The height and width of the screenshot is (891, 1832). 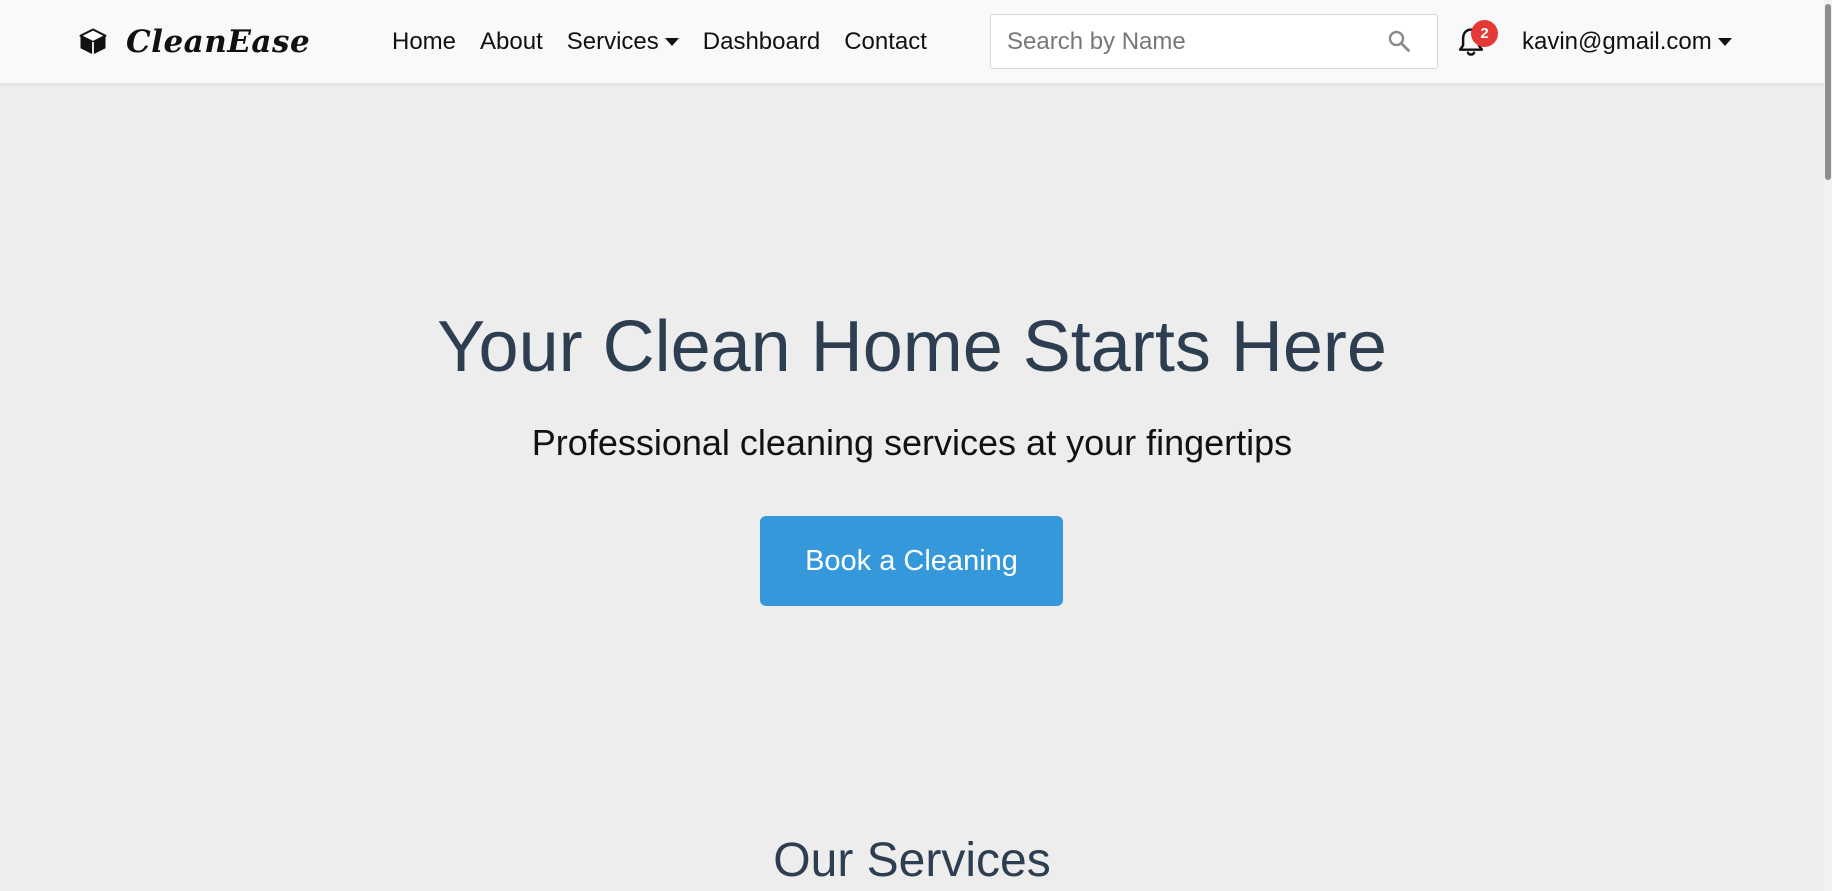 I want to click on nav-links: Home About Services Dashboard Contact, so click(x=659, y=42).